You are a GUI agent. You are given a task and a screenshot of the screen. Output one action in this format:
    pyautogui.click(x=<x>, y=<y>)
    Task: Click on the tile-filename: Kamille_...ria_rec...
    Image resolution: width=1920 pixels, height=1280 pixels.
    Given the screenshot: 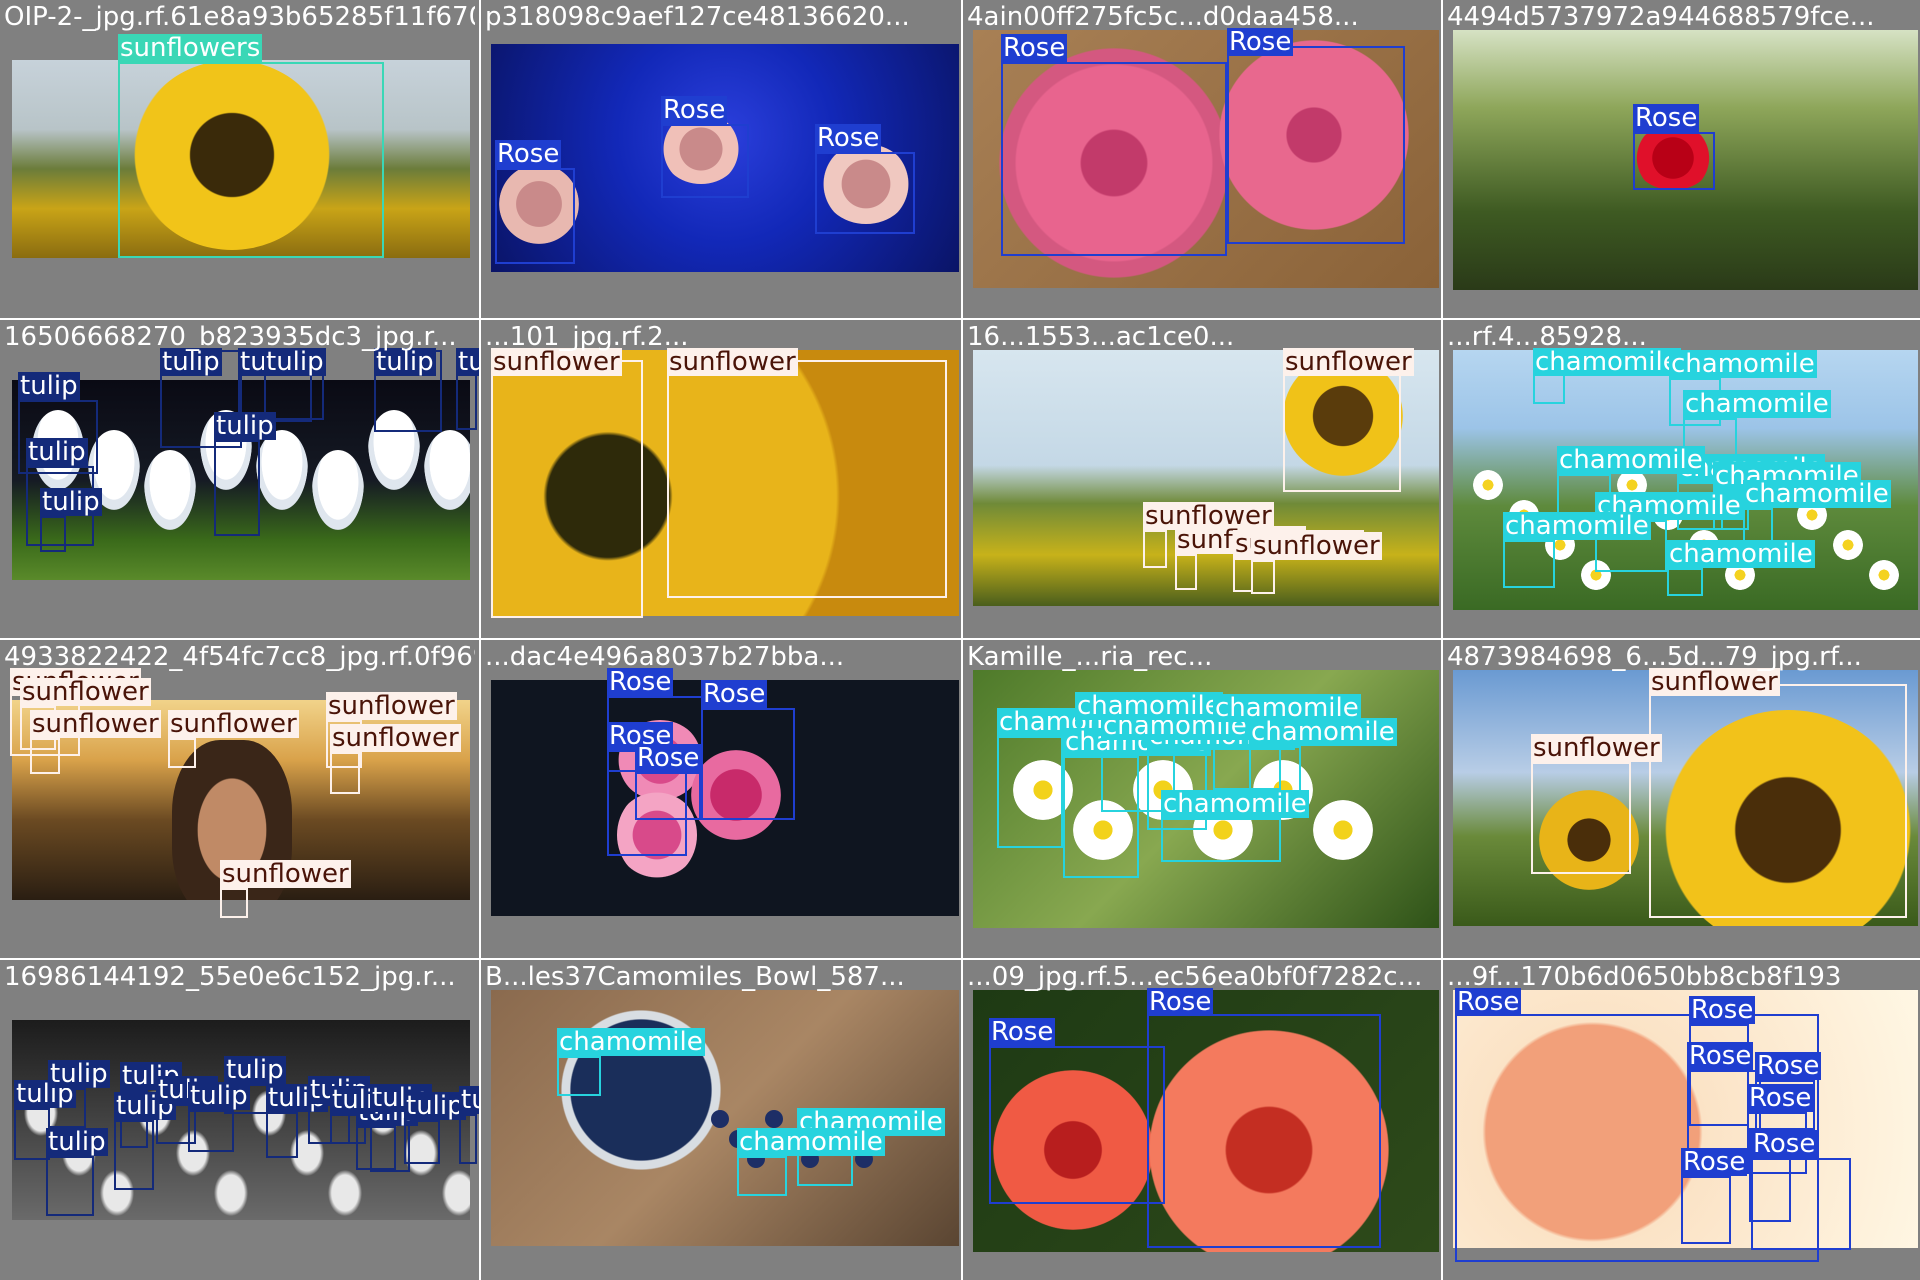 What is the action you would take?
    pyautogui.click(x=1090, y=657)
    